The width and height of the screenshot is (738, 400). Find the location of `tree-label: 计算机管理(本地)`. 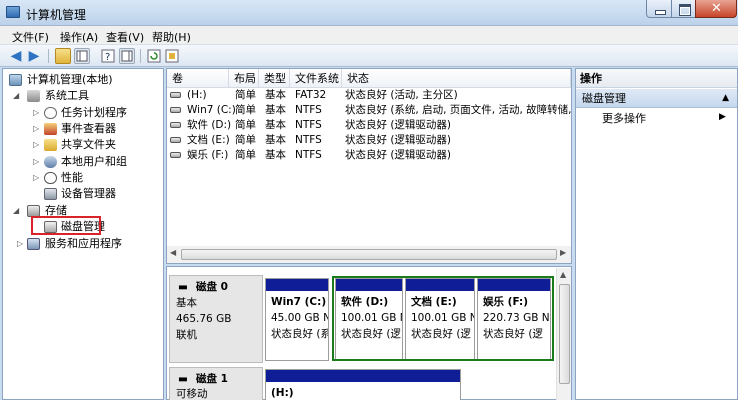

tree-label: 计算机管理(本地) is located at coordinates (70, 79).